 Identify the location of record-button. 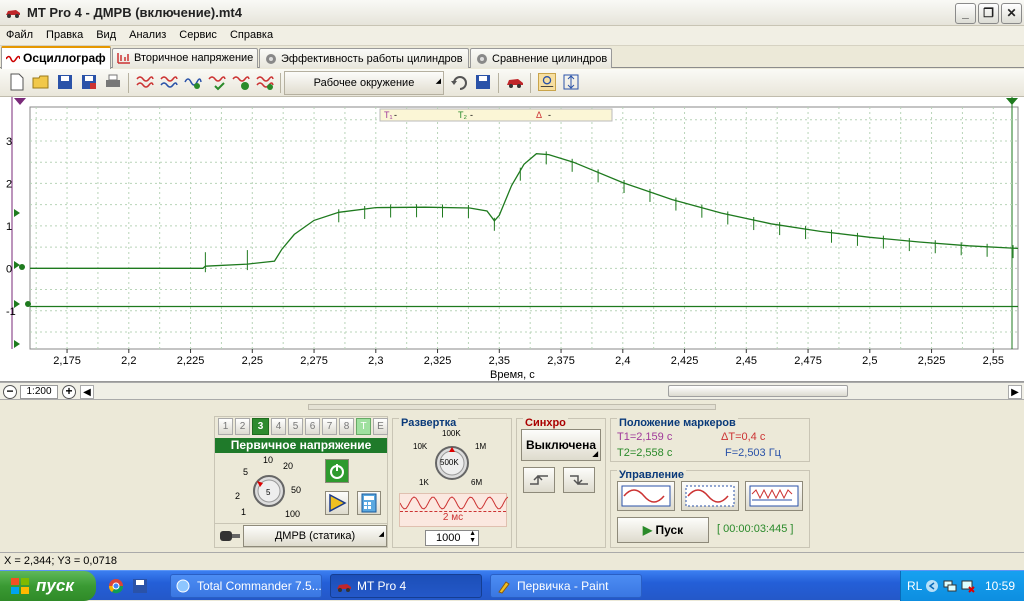
(774, 496).